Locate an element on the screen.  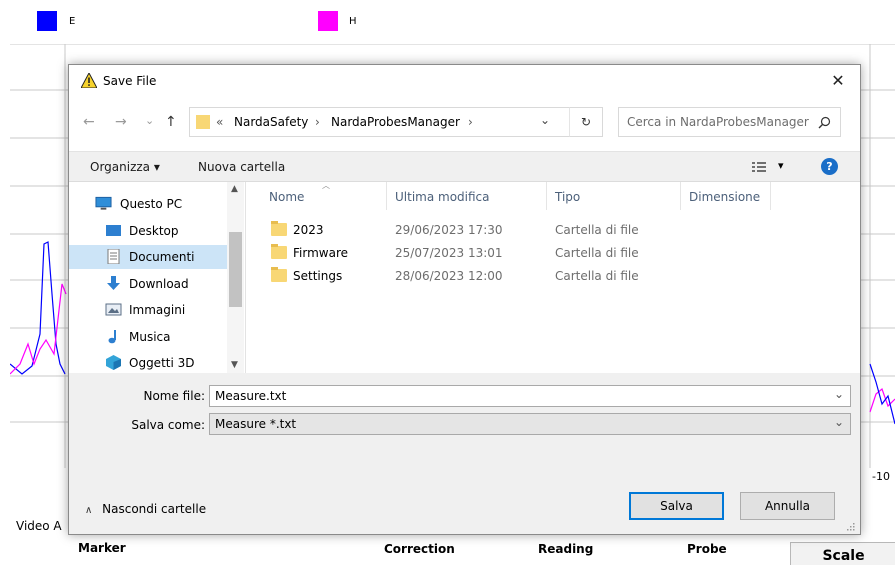
hide-folders-toggle: ∧ Nascondi cartelle is located at coordinates (145, 509).